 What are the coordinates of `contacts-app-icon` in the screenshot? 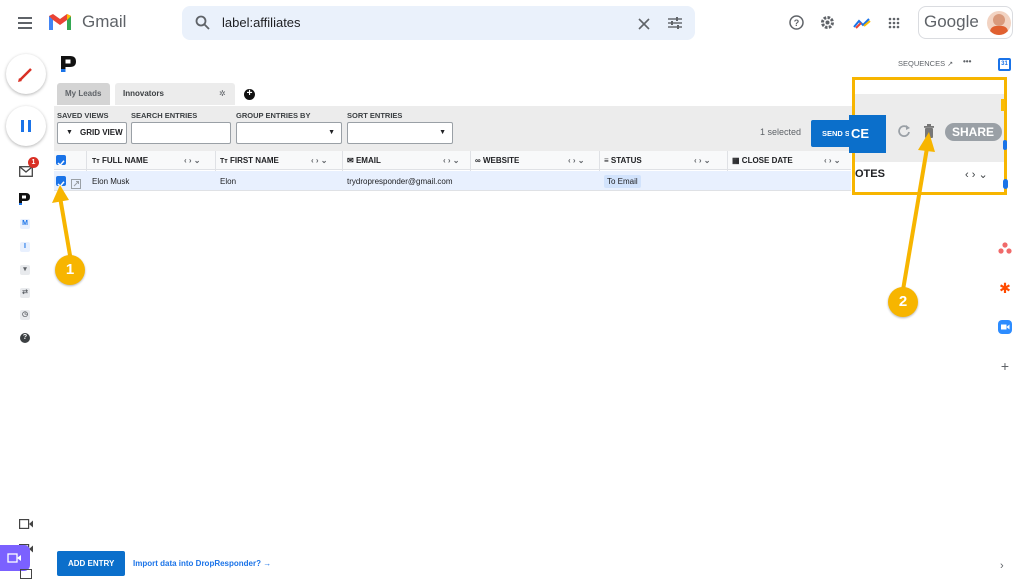 It's located at (1005, 184).